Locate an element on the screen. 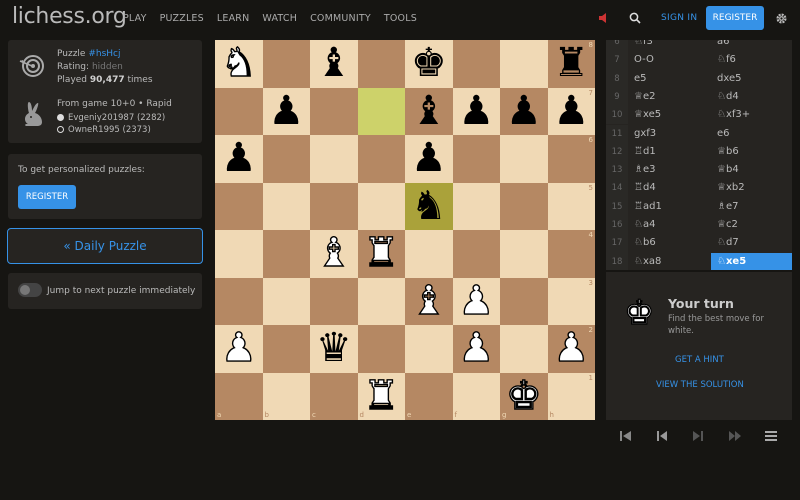 This screenshot has width=800, height=500. square-c4: ♝ is located at coordinates (334, 253).